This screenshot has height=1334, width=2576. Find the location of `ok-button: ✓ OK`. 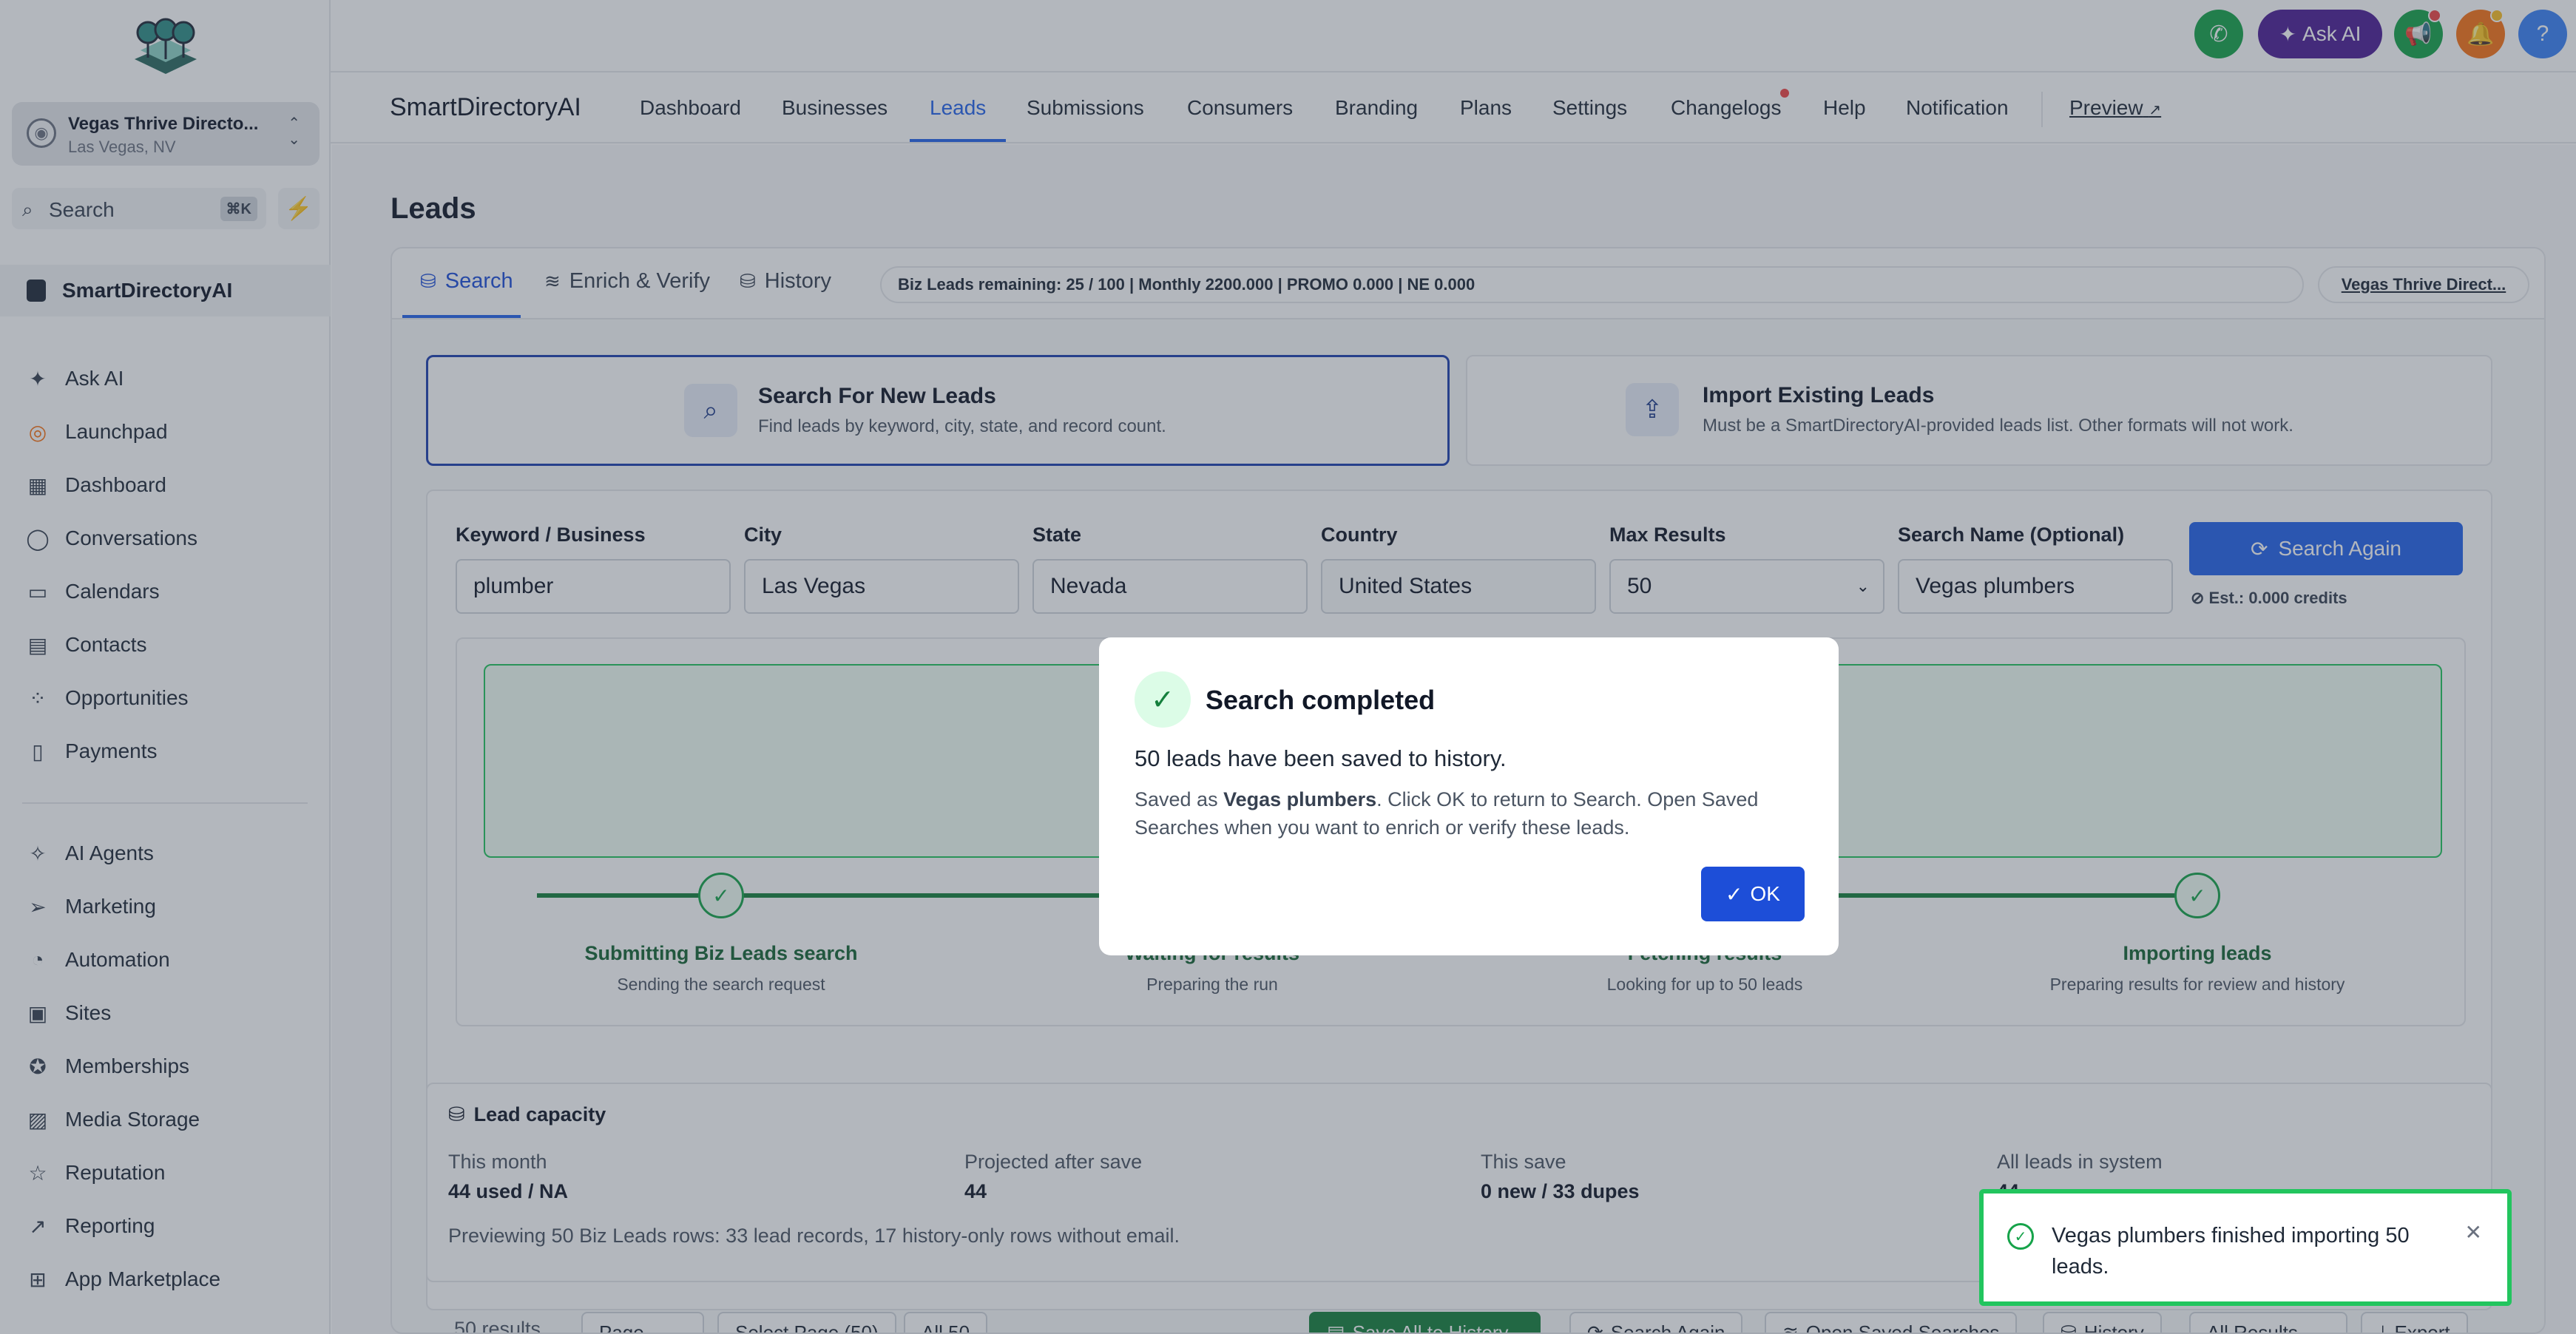

ok-button: ✓ OK is located at coordinates (1753, 894).